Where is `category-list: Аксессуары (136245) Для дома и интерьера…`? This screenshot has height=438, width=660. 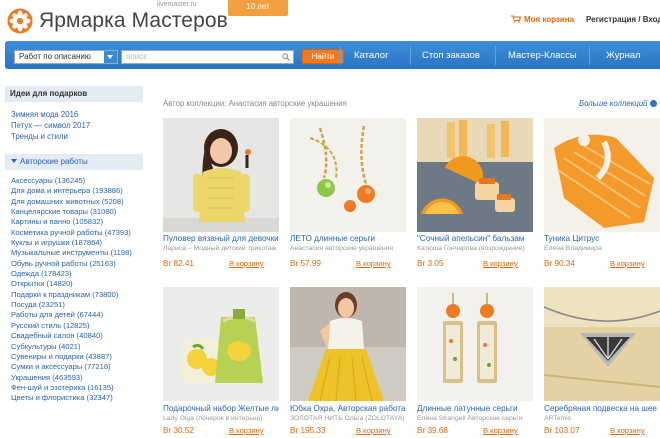
category-list: Аксессуары (136245) Для дома и интерьера… is located at coordinates (81, 290).